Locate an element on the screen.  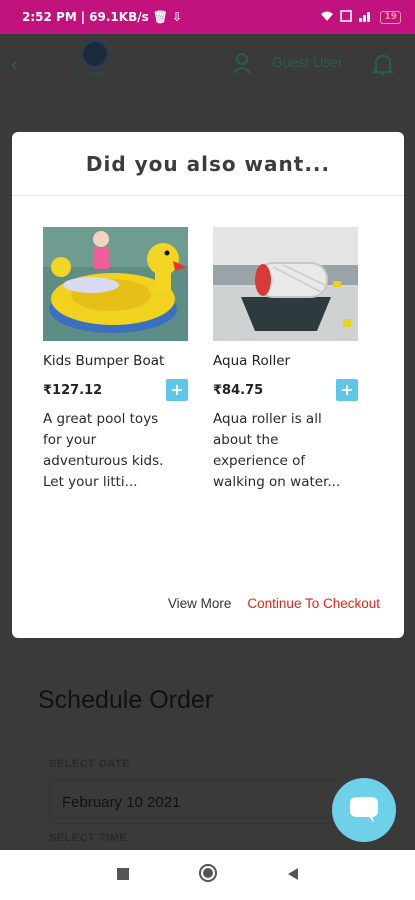
product-price: ₹127.12 is located at coordinates (73, 390).